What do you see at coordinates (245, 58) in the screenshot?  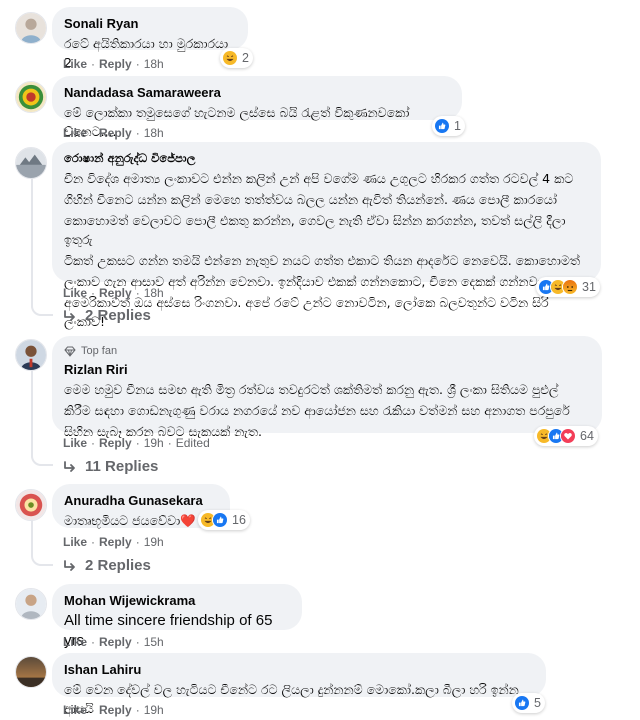 I see `reaction-count: 2` at bounding box center [245, 58].